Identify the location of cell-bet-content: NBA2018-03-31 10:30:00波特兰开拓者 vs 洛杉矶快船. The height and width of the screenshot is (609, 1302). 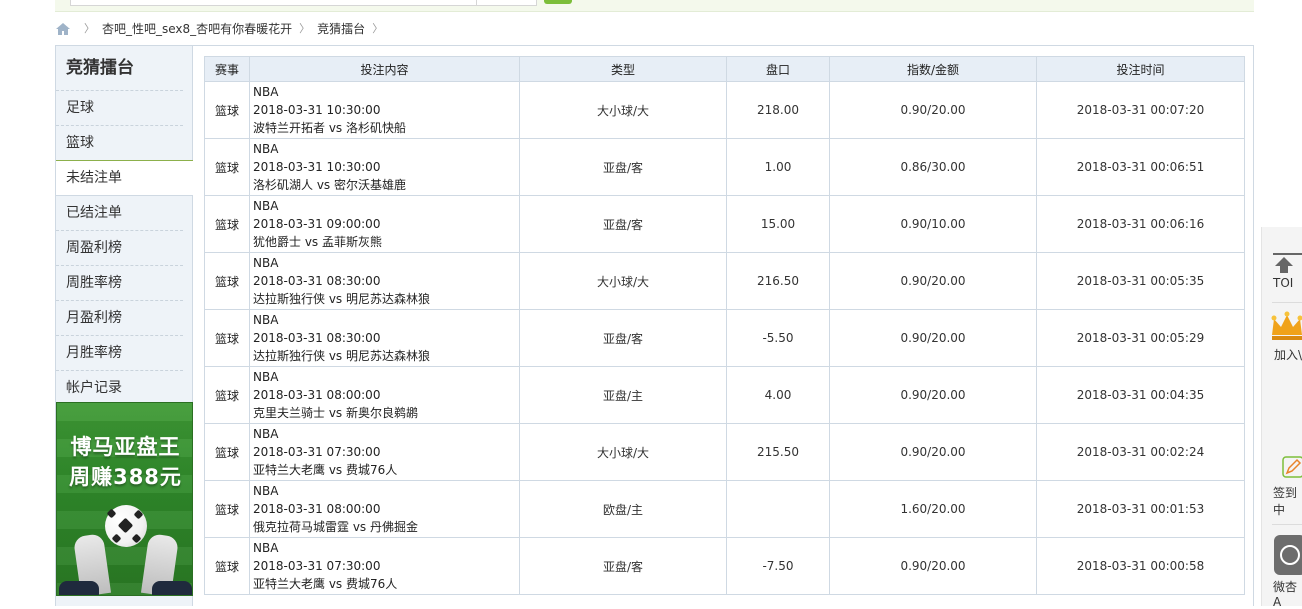
(385, 110).